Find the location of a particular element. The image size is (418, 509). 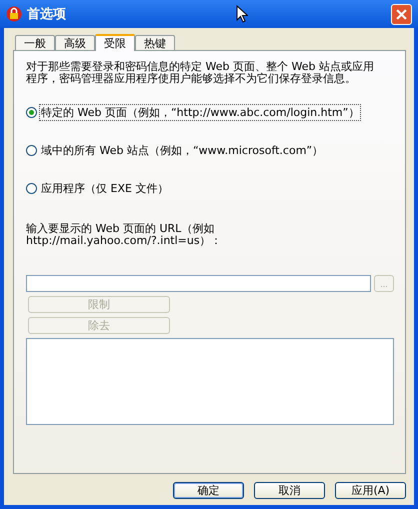

close-button is located at coordinates (401, 14).